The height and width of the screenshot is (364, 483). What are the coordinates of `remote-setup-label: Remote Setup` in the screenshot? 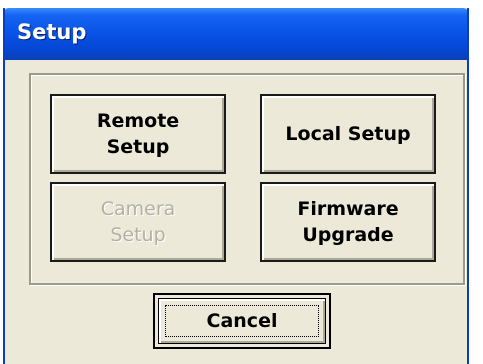 It's located at (138, 134).